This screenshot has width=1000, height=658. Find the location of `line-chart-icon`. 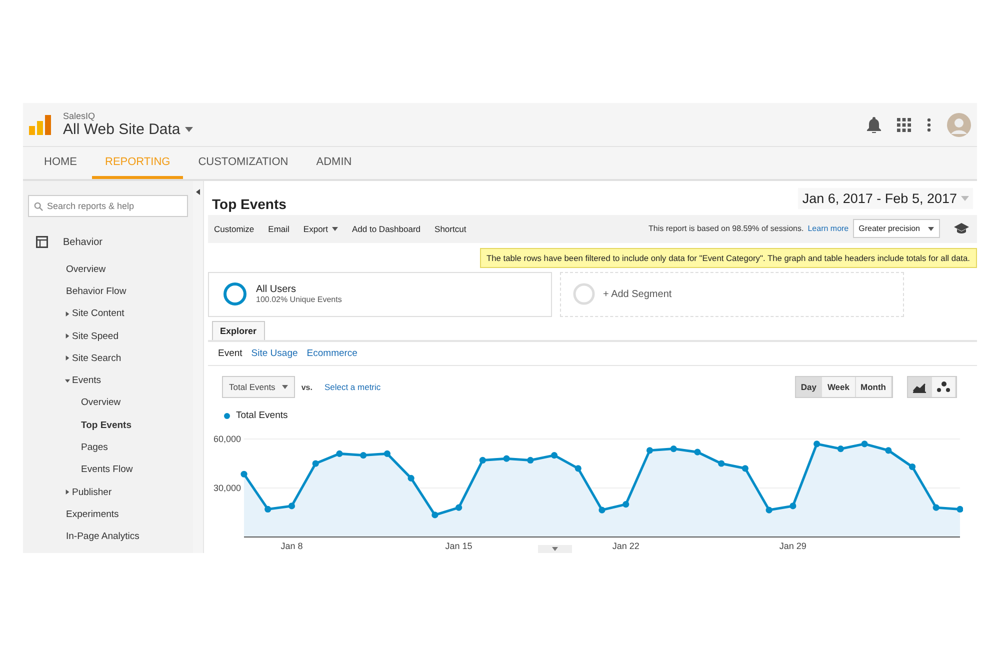

line-chart-icon is located at coordinates (919, 387).